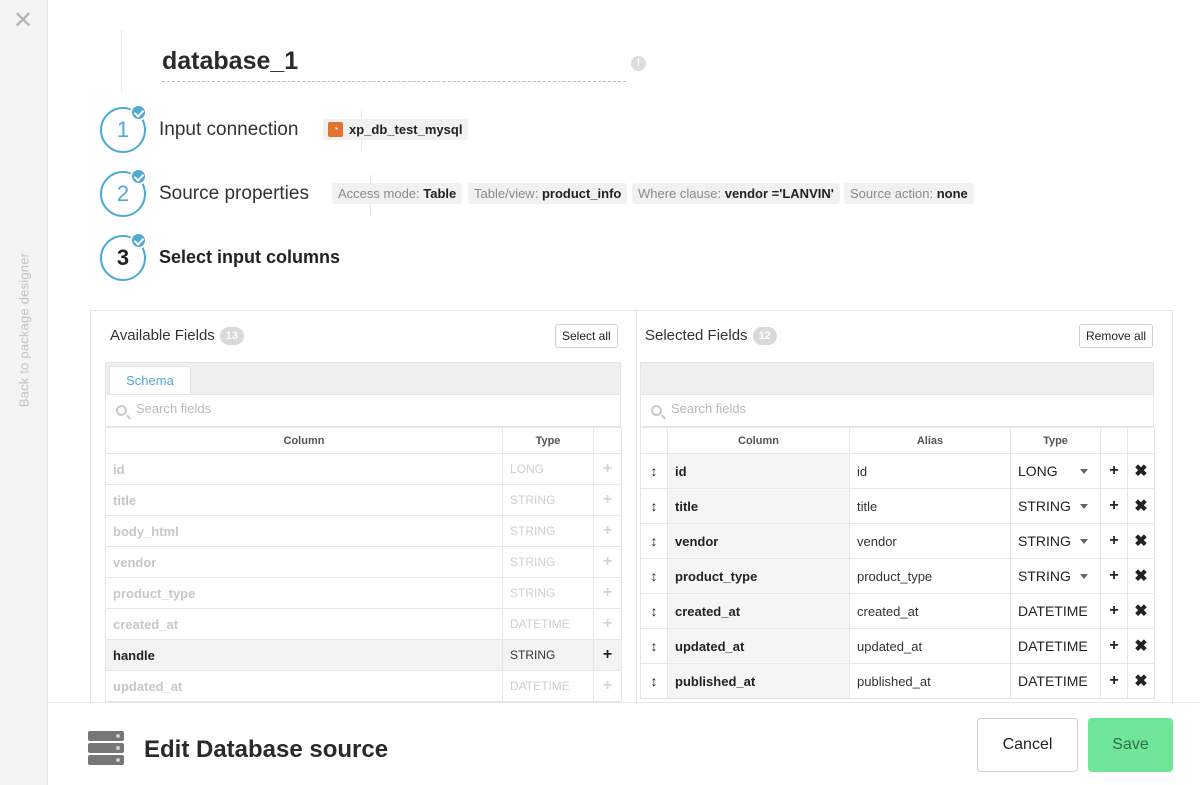  What do you see at coordinates (394, 63) in the screenshot?
I see `component-name-input: database_1` at bounding box center [394, 63].